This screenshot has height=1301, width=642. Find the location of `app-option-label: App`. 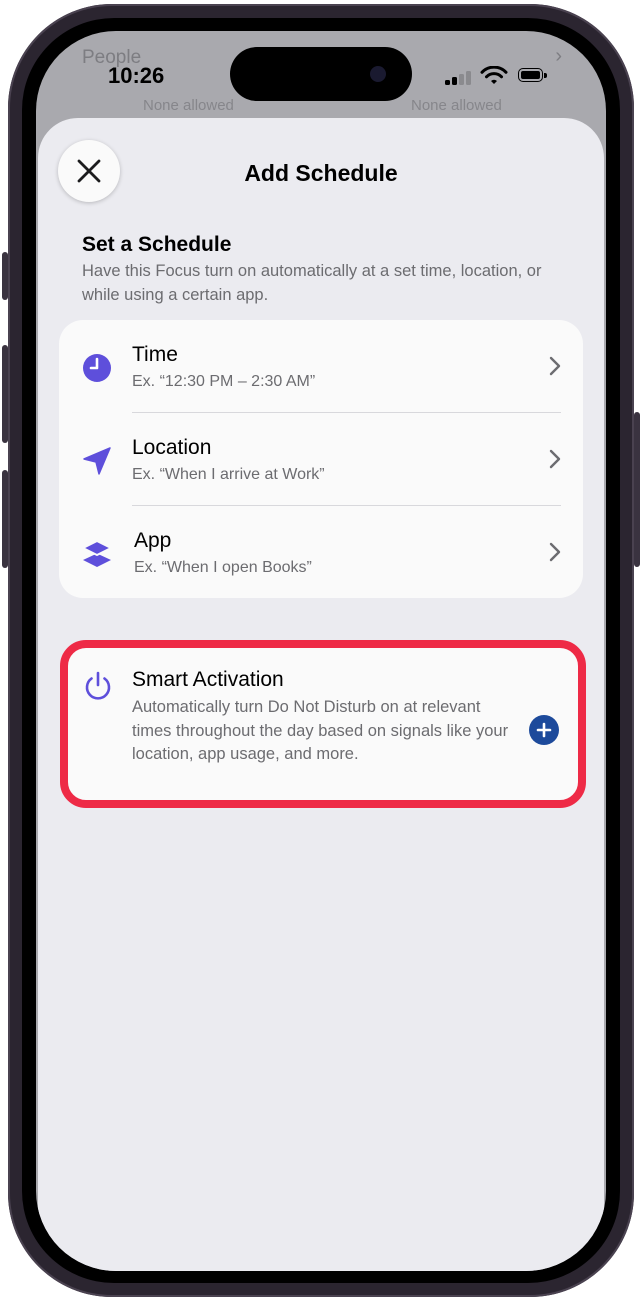

app-option-label: App is located at coordinates (153, 540).